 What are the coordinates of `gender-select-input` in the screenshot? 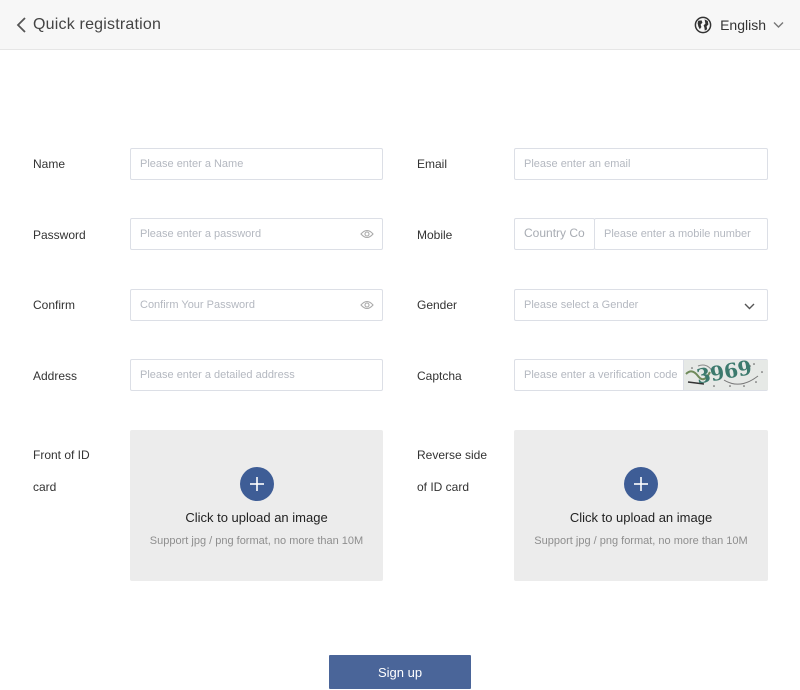 It's located at (641, 305).